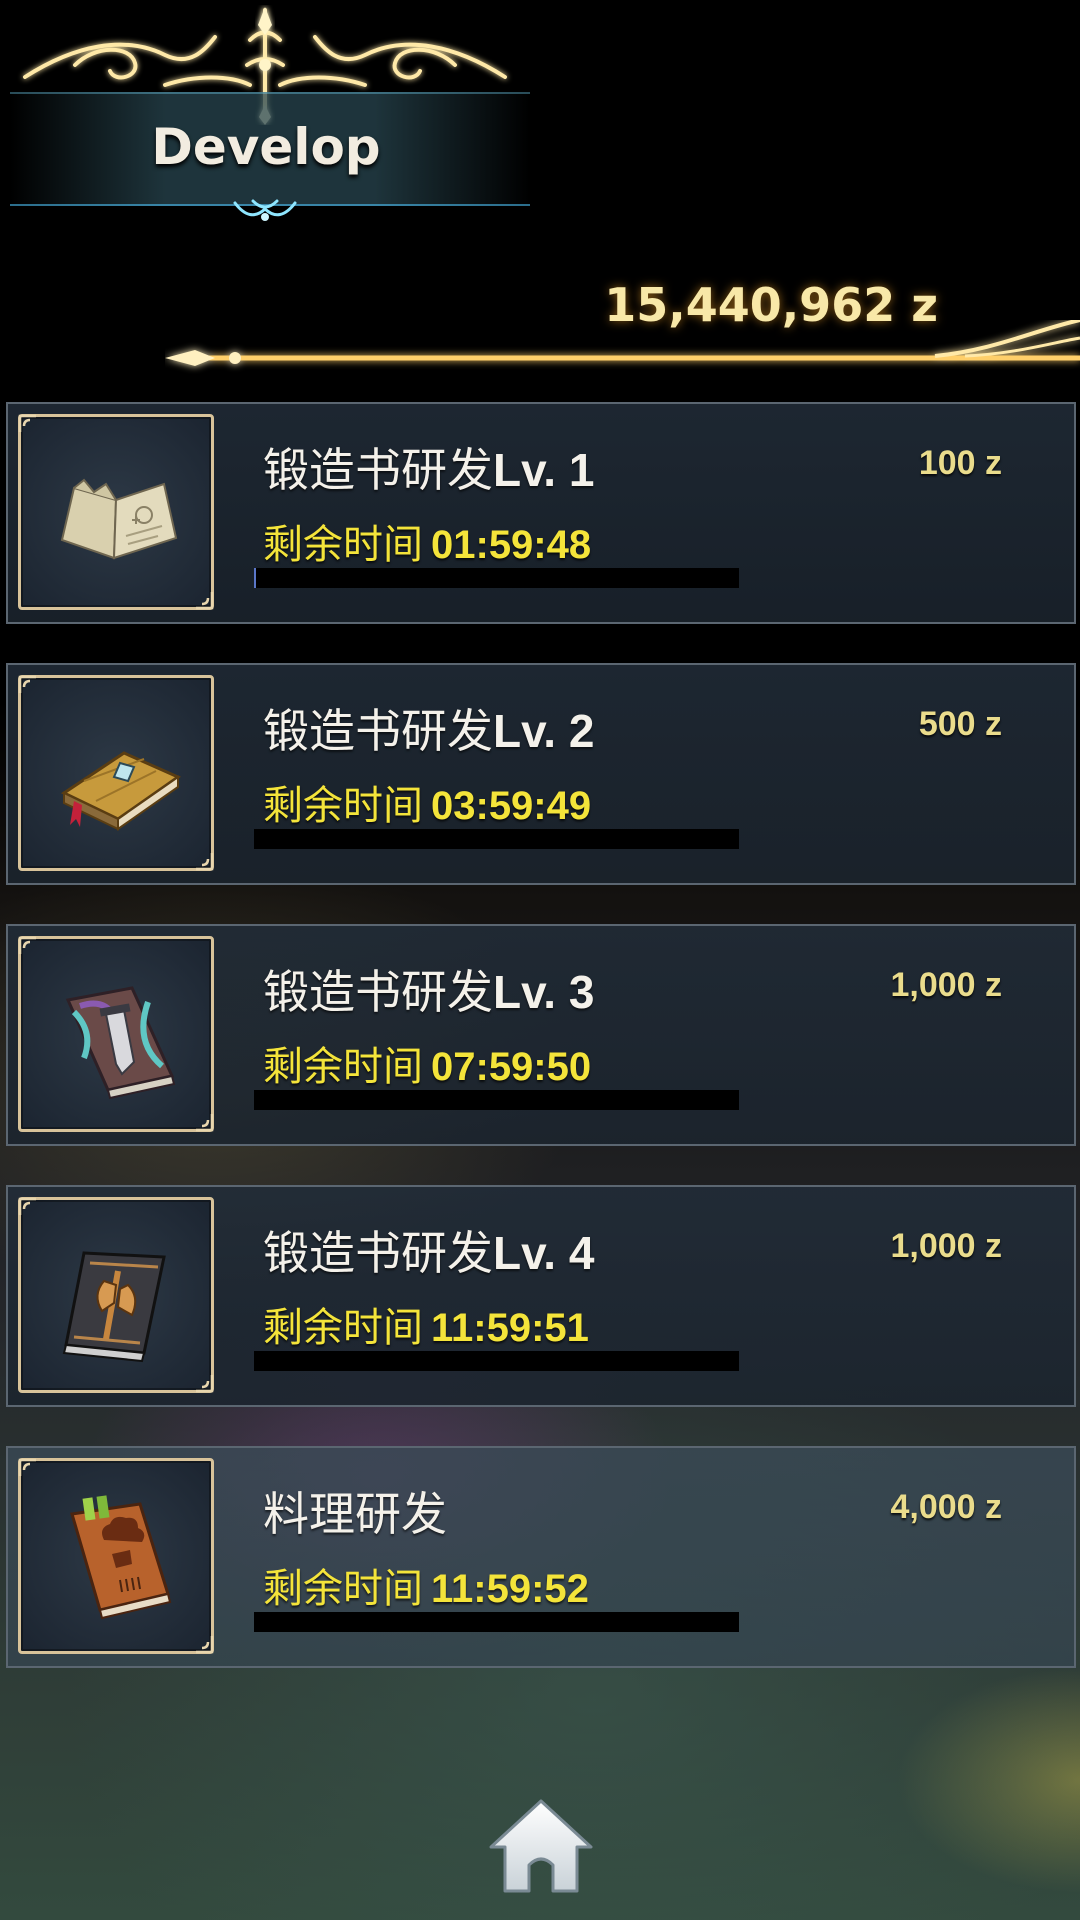 The width and height of the screenshot is (1080, 1920). What do you see at coordinates (544, 992) in the screenshot?
I see `item-level: Lv. 3` at bounding box center [544, 992].